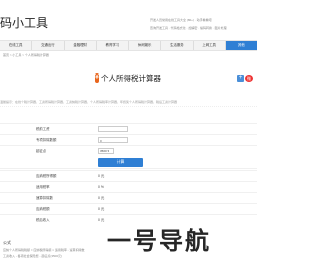 The width and height of the screenshot is (320, 258). Describe the element at coordinates (26, 55) in the screenshot. I see `breadcrumb: 首页 > 小工具 > 个人所得税计算器` at that location.